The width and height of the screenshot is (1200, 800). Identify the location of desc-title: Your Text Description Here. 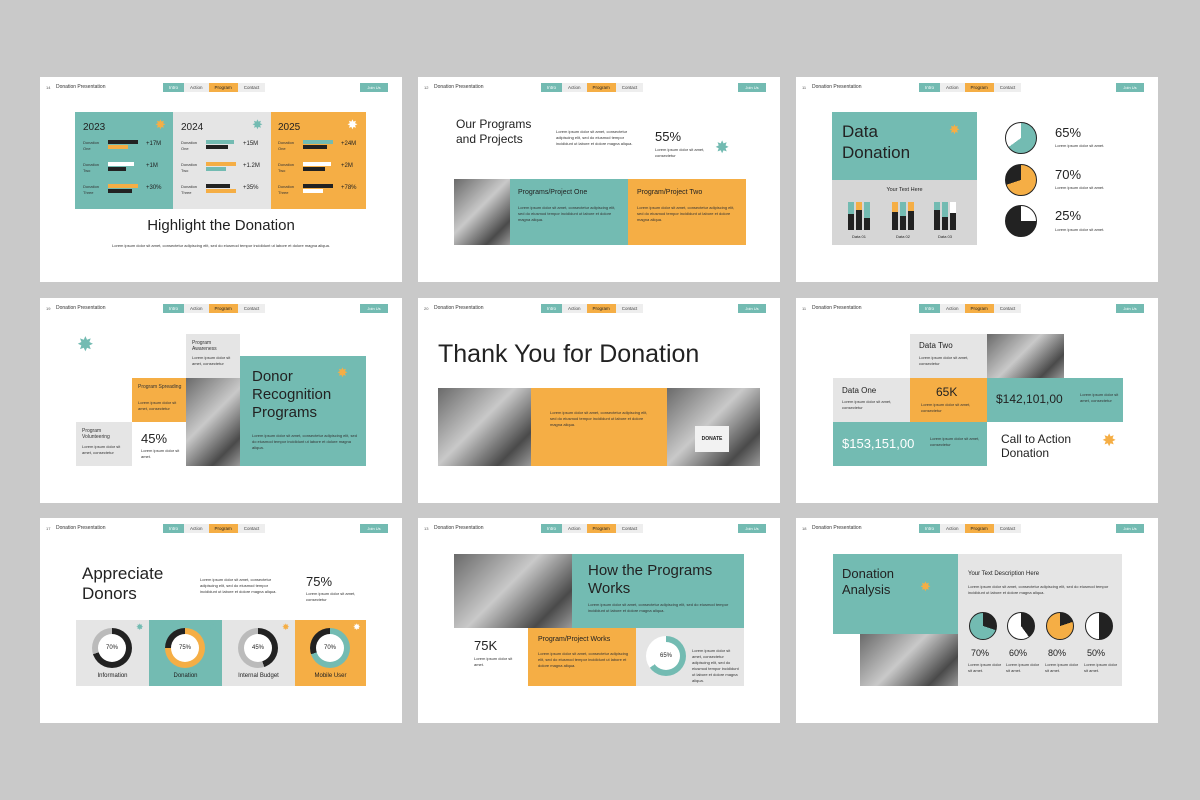
(1004, 574).